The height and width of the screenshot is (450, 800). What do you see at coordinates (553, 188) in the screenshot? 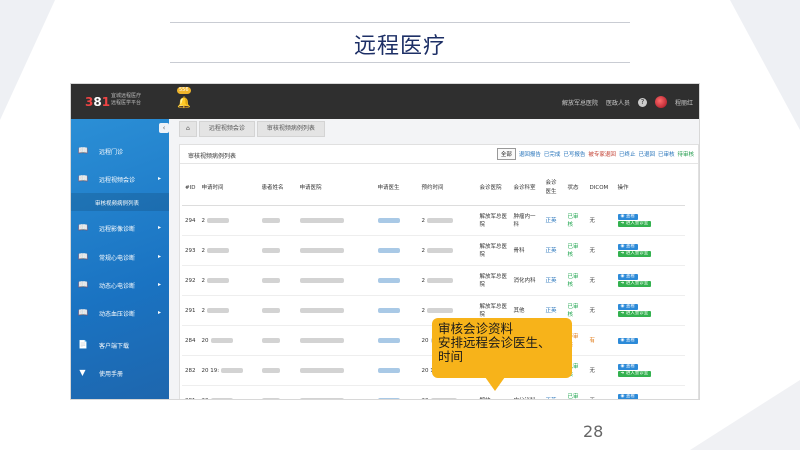
I see `column-header: 会诊医生` at bounding box center [553, 188].